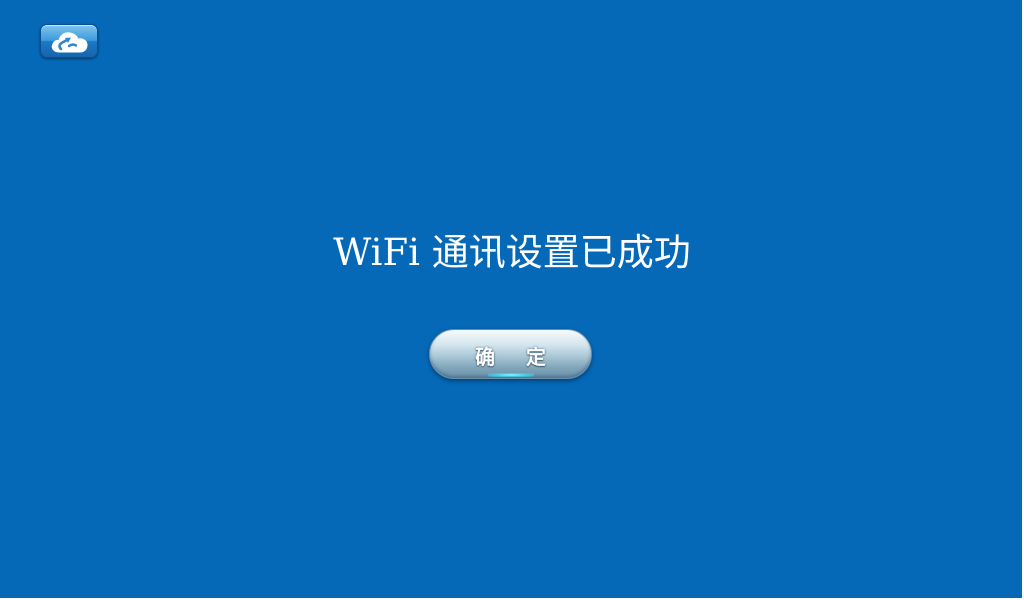 The width and height of the screenshot is (1024, 600). I want to click on cloud-home-button, so click(69, 41).